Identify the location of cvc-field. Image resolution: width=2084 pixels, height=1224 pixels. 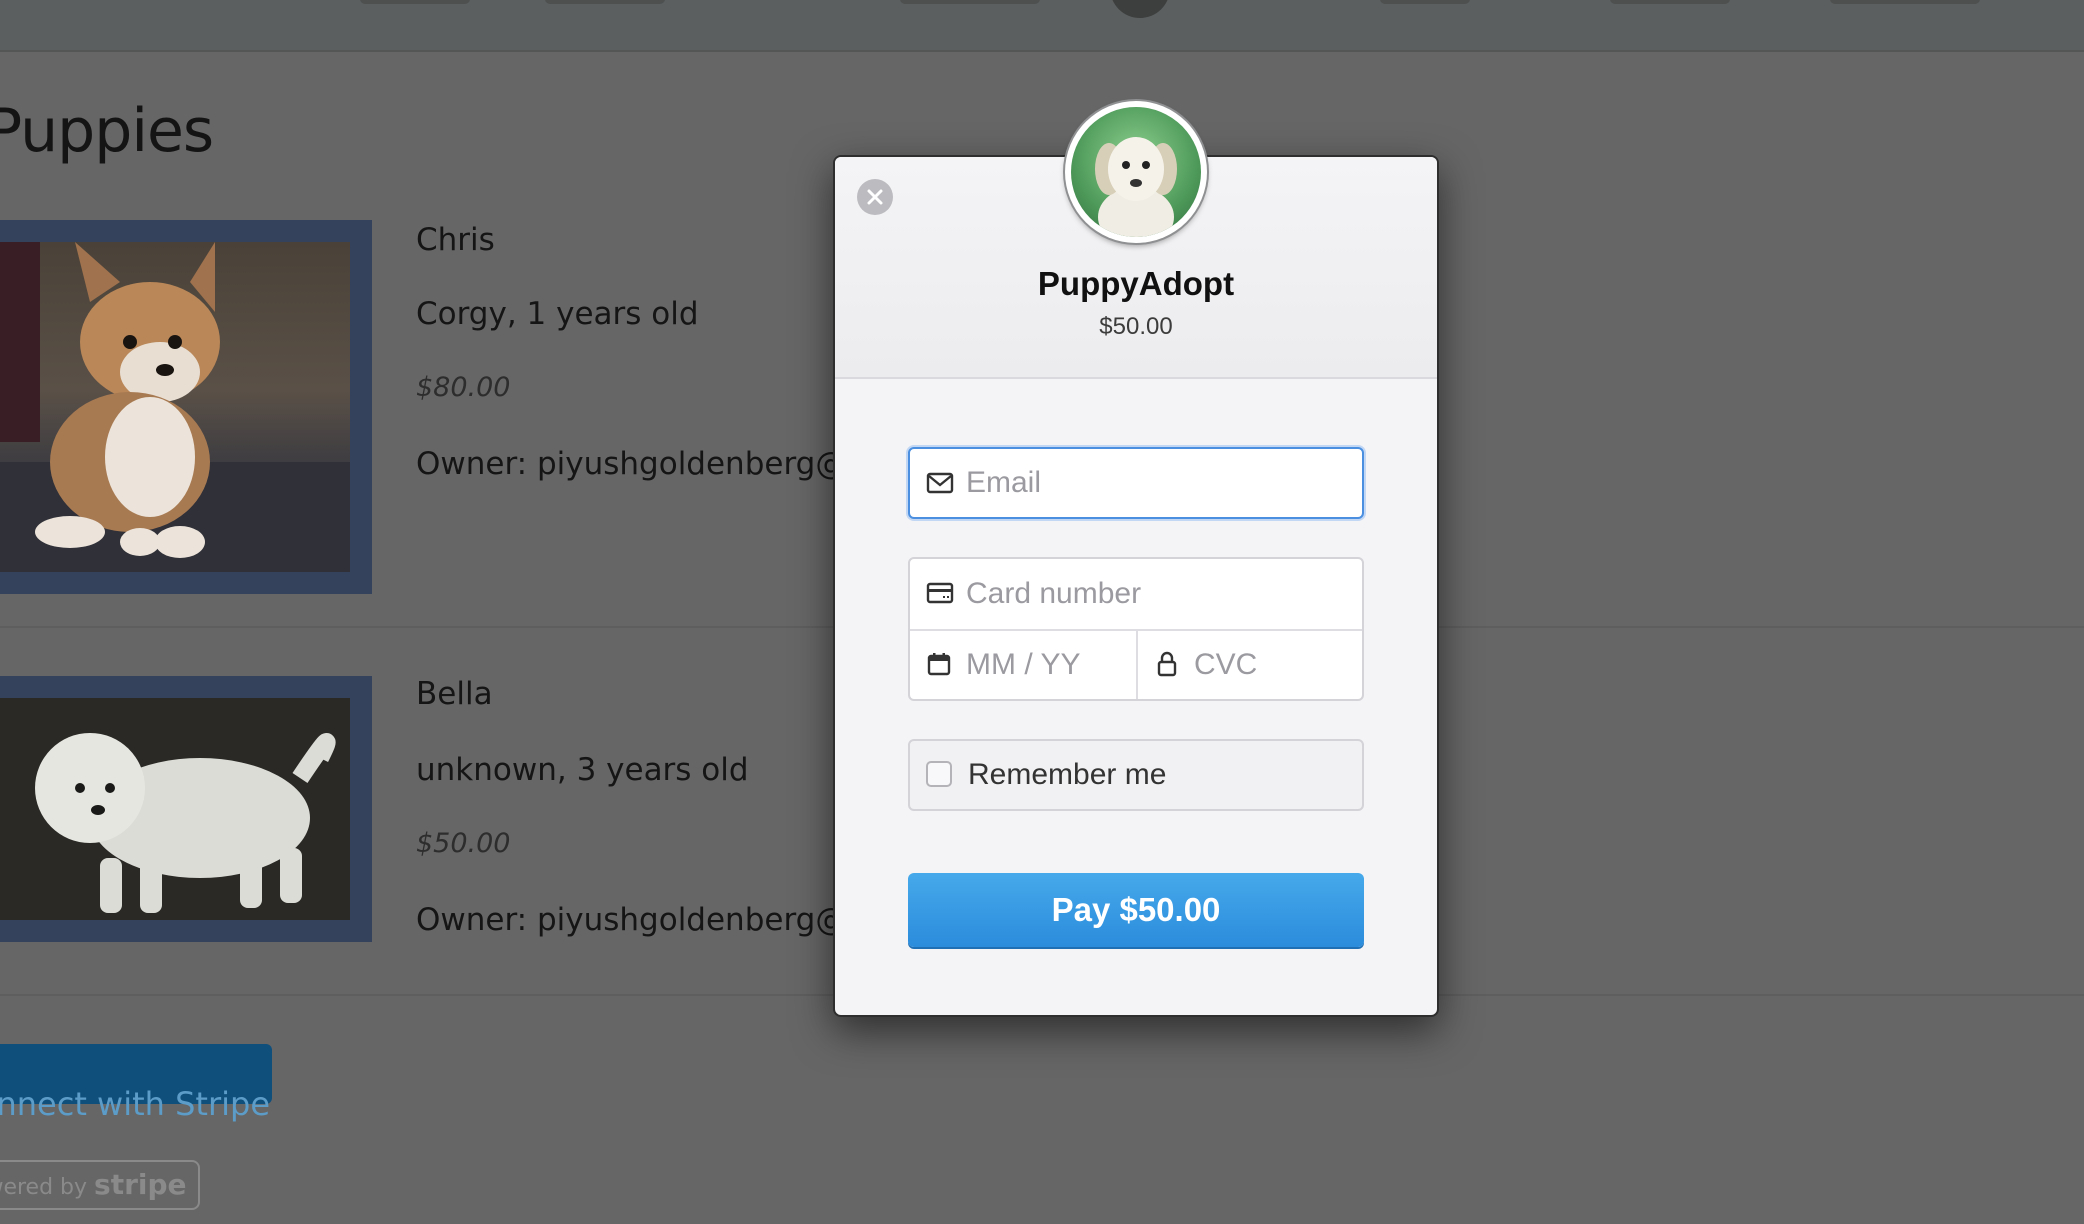
(1250, 665).